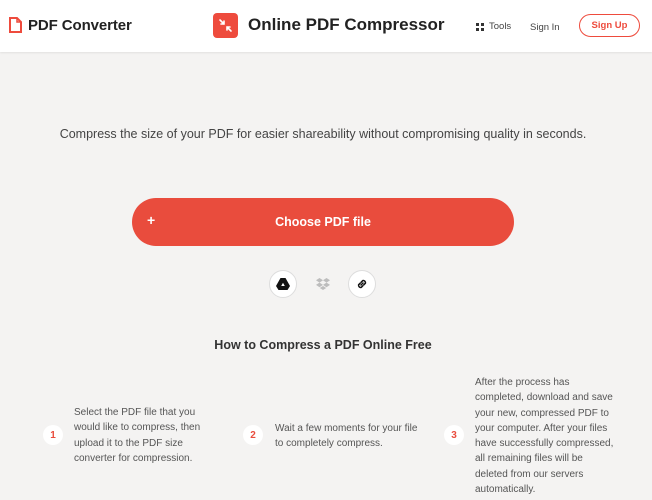  I want to click on tools-label: Tools, so click(500, 26).